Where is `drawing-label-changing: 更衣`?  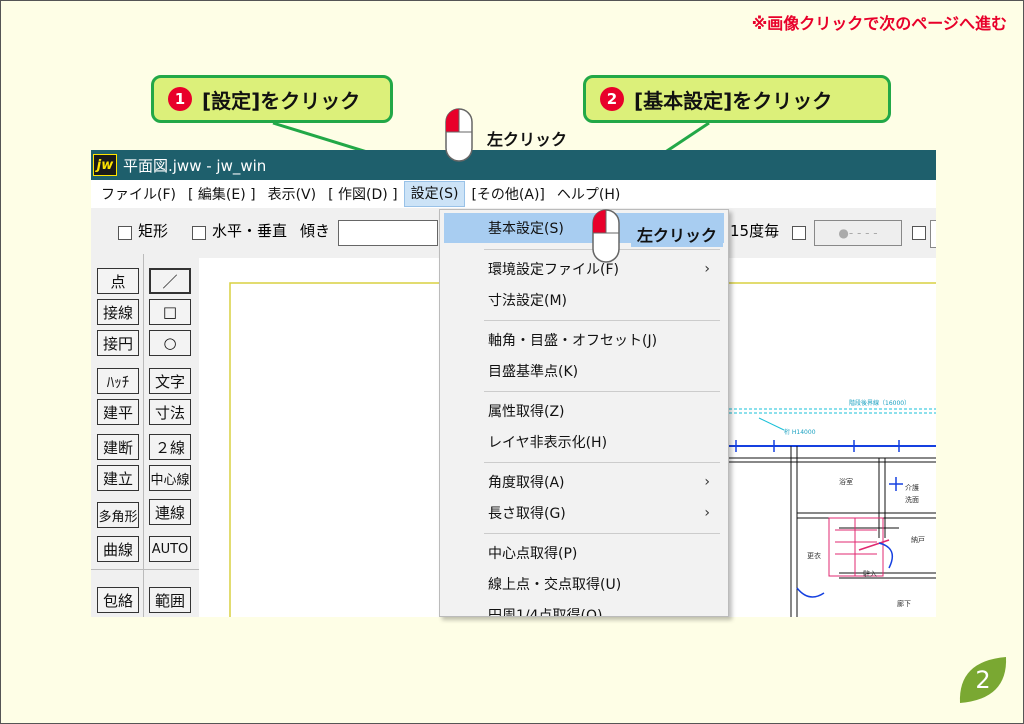 drawing-label-changing: 更衣 is located at coordinates (814, 555).